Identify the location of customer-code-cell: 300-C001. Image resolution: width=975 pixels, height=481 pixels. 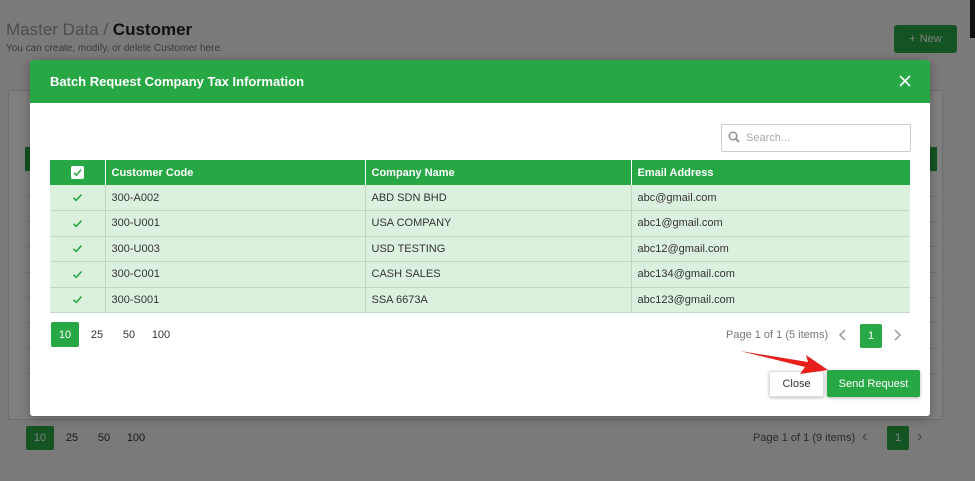
(235, 274).